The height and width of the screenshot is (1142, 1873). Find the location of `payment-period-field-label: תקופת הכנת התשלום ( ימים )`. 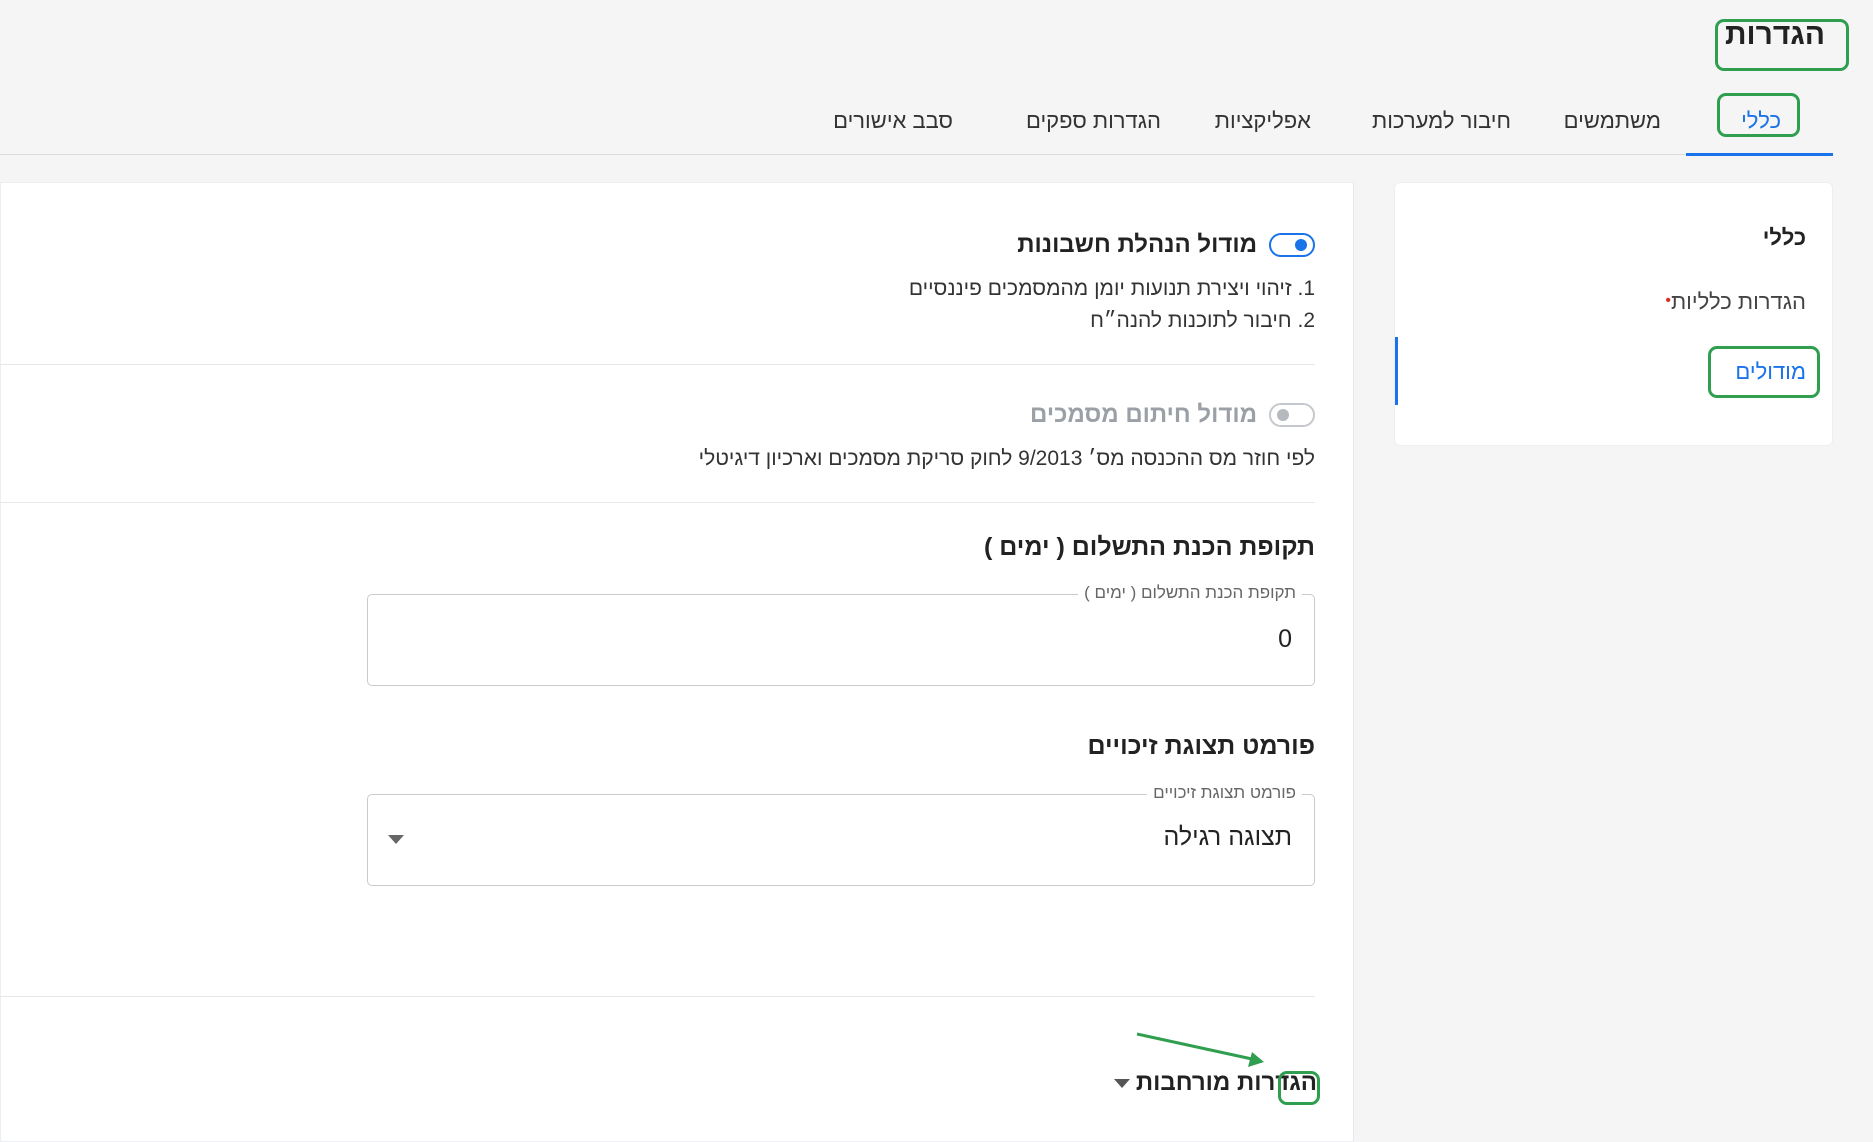

payment-period-field-label: תקופת הכנת התשלום ( ימים ) is located at coordinates (1190, 593).